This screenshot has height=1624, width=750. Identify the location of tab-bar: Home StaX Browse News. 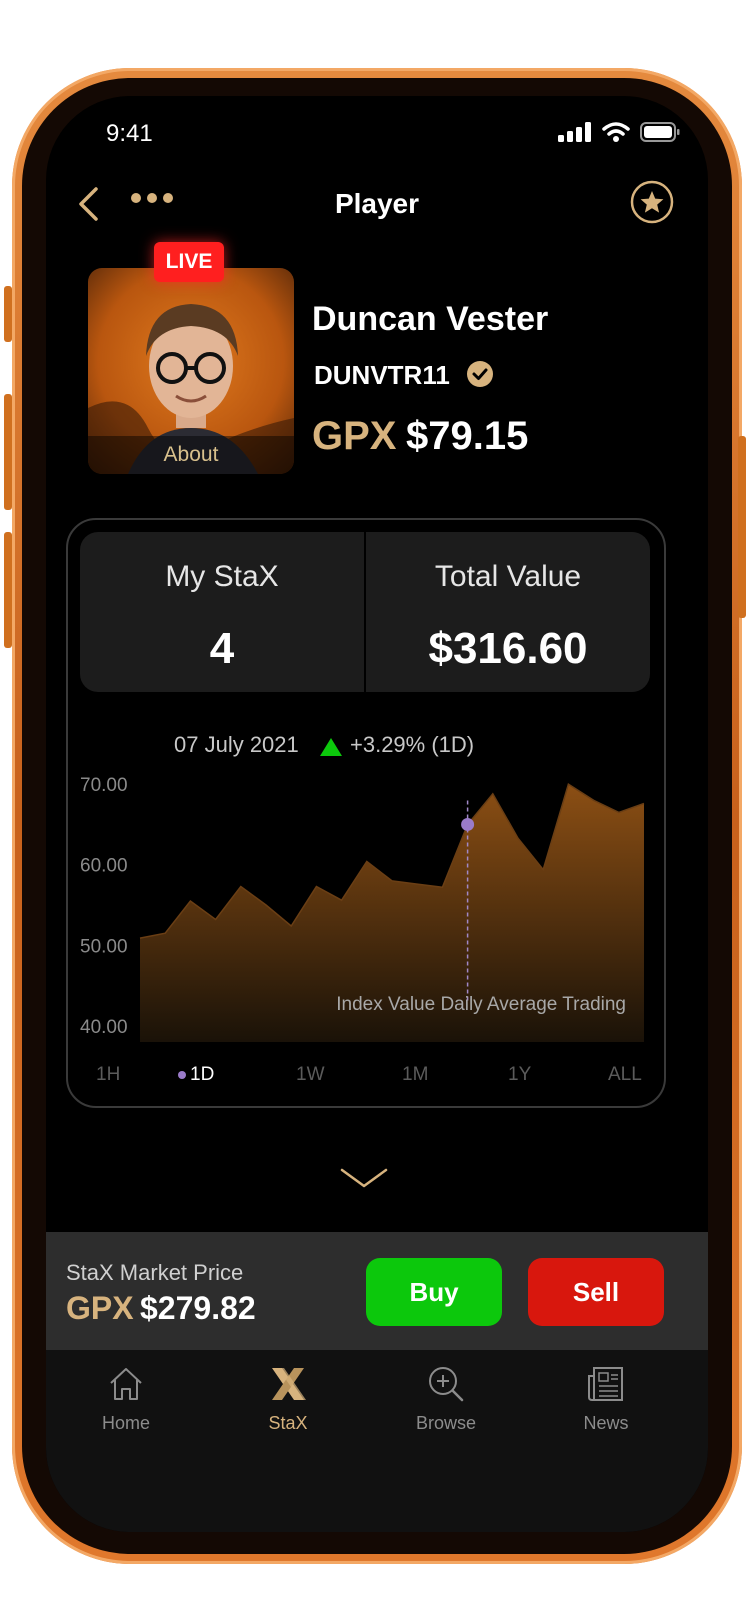
(377, 1441).